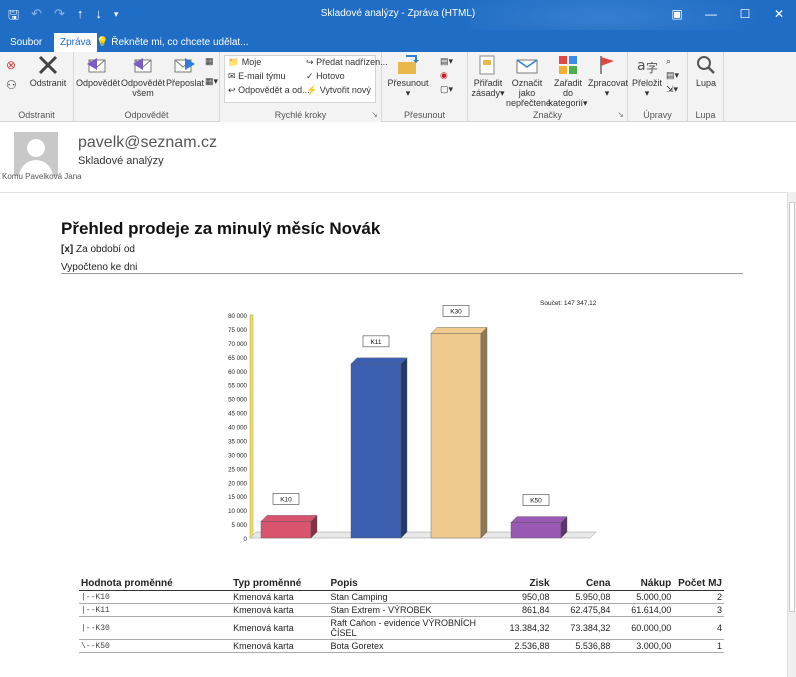  I want to click on recipient-label: Komu, so click(12, 176).